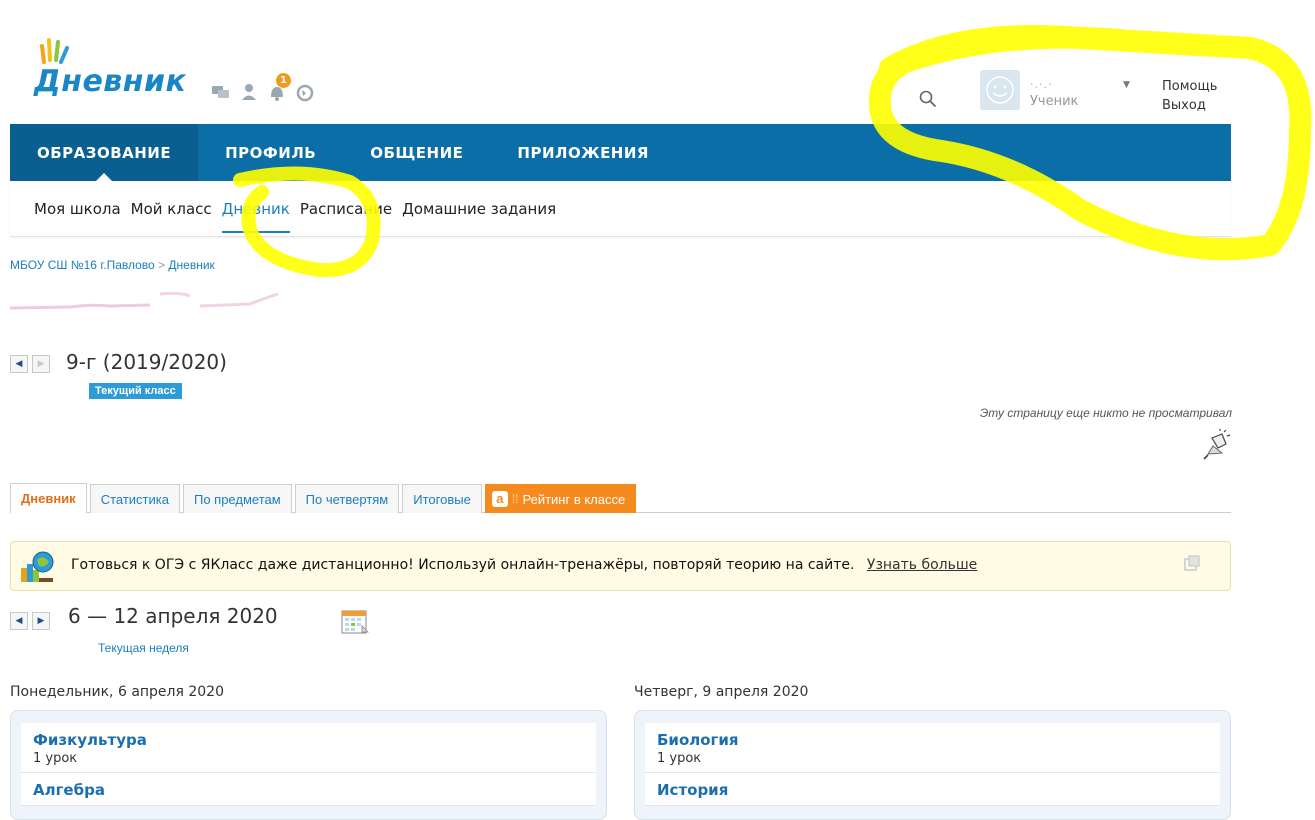 The width and height of the screenshot is (1315, 820). Describe the element at coordinates (104, 152) in the screenshot. I see `nav-education: ОБРАЗОВАНИЕ` at that location.